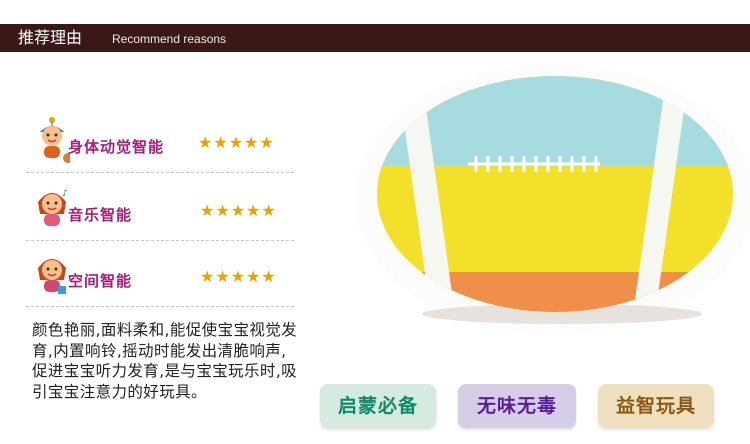 The width and height of the screenshot is (750, 444). What do you see at coordinates (161, 278) in the screenshot?
I see `feature-item-spatial: 空间智能 ★★★★★` at bounding box center [161, 278].